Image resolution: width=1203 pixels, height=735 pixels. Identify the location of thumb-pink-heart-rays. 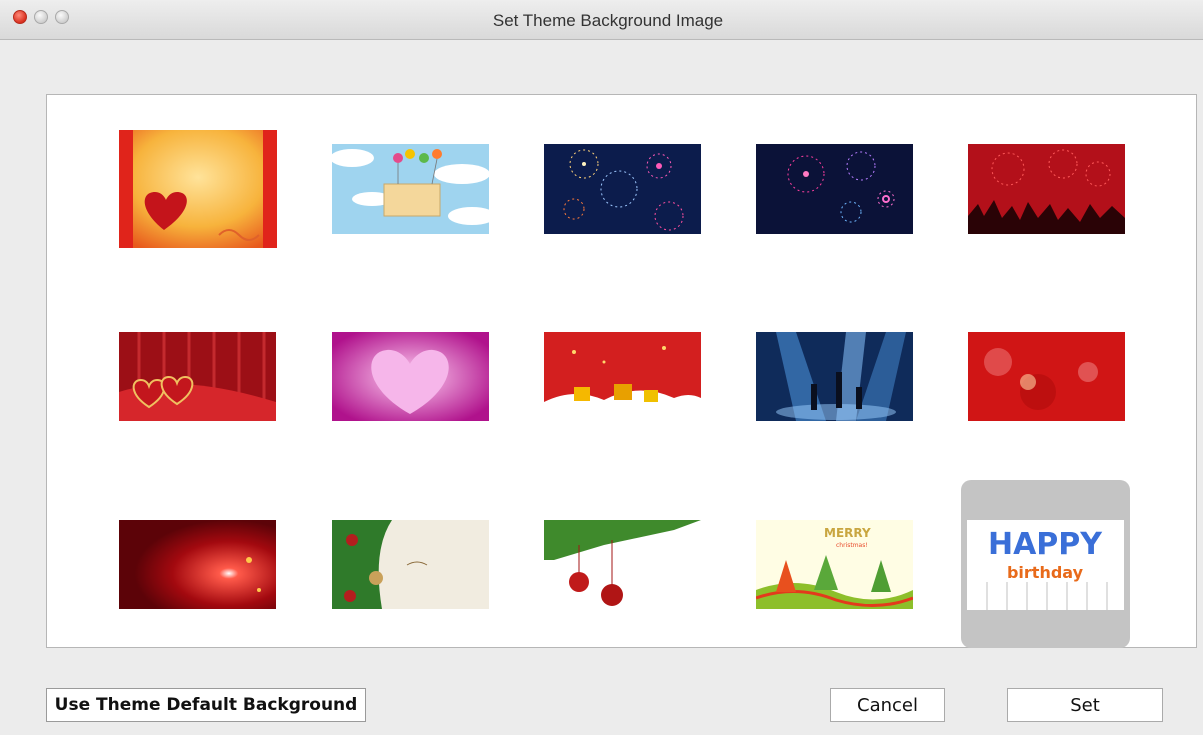
(410, 376).